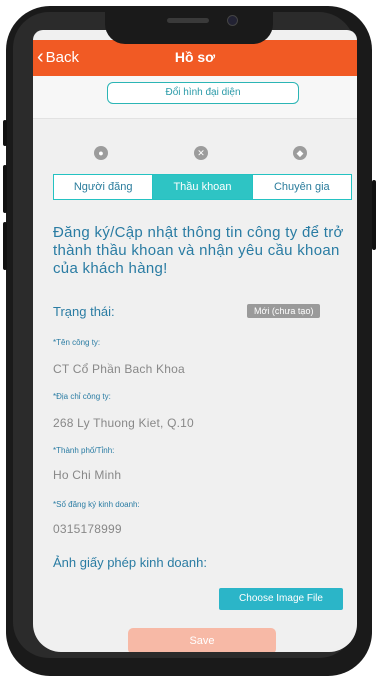 The height and width of the screenshot is (682, 379). Describe the element at coordinates (5, 189) in the screenshot. I see `volume-up-button` at that location.